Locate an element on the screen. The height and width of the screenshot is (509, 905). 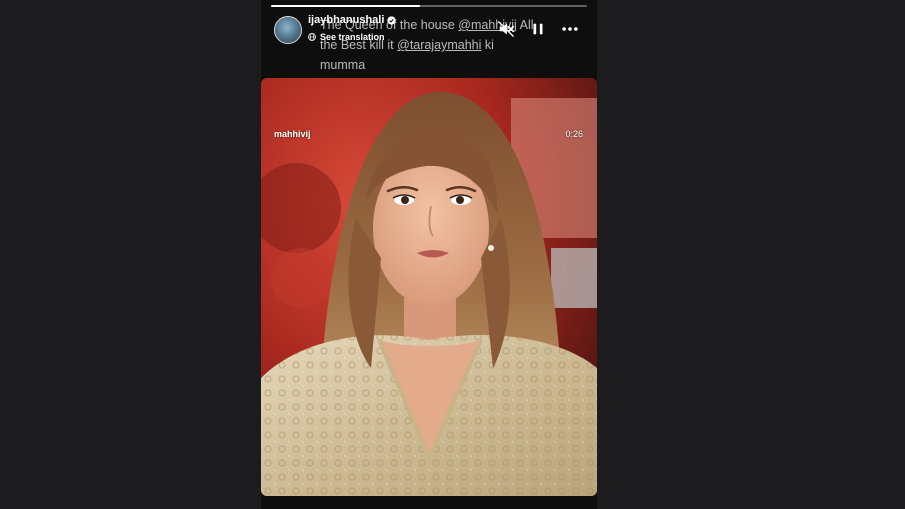
mute-icon is located at coordinates (506, 29).